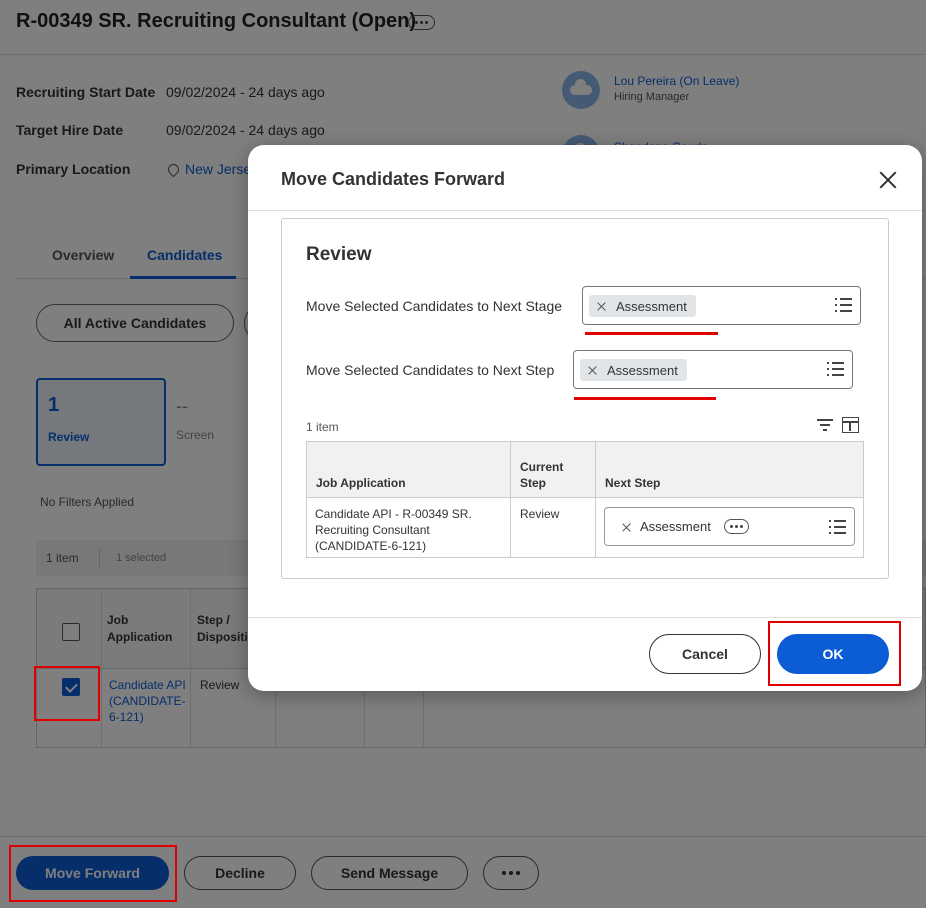  I want to click on highlight-move-forward, so click(93, 873).